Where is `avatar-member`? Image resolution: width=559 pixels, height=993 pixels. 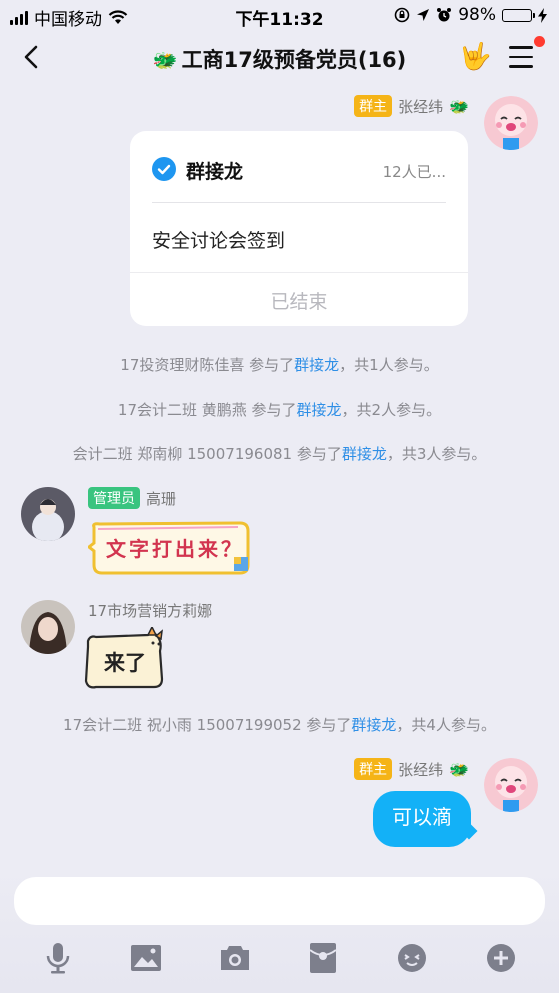
avatar-member is located at coordinates (48, 627).